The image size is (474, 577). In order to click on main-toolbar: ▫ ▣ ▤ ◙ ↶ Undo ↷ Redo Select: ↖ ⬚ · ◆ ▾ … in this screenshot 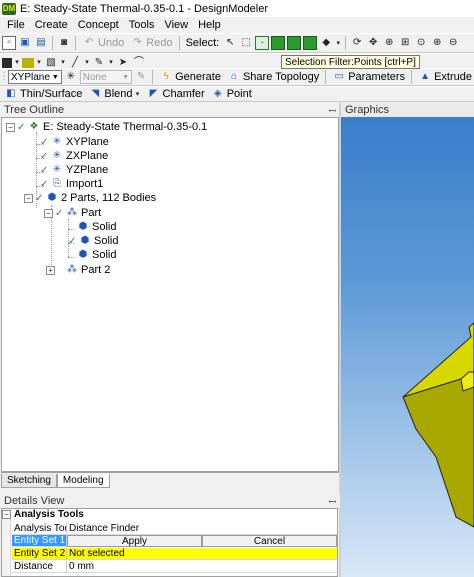, I will do `click(237, 43)`.